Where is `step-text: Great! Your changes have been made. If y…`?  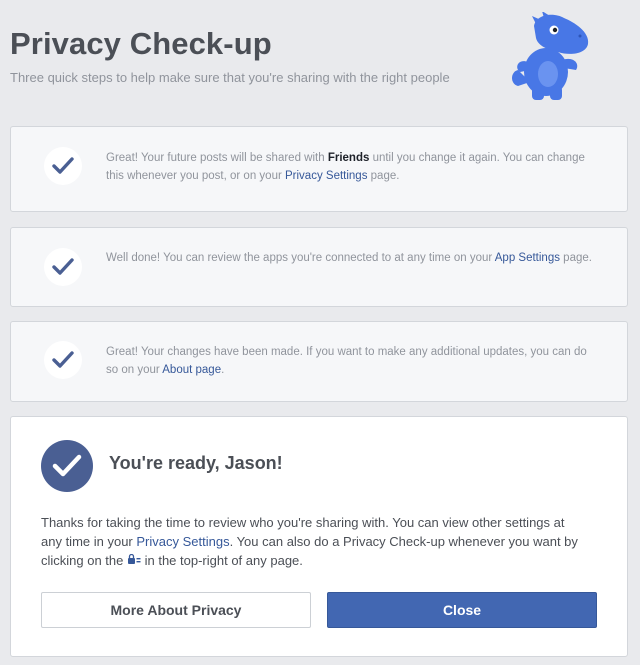 step-text: Great! Your changes have been made. If y… is located at coordinates (351, 361).